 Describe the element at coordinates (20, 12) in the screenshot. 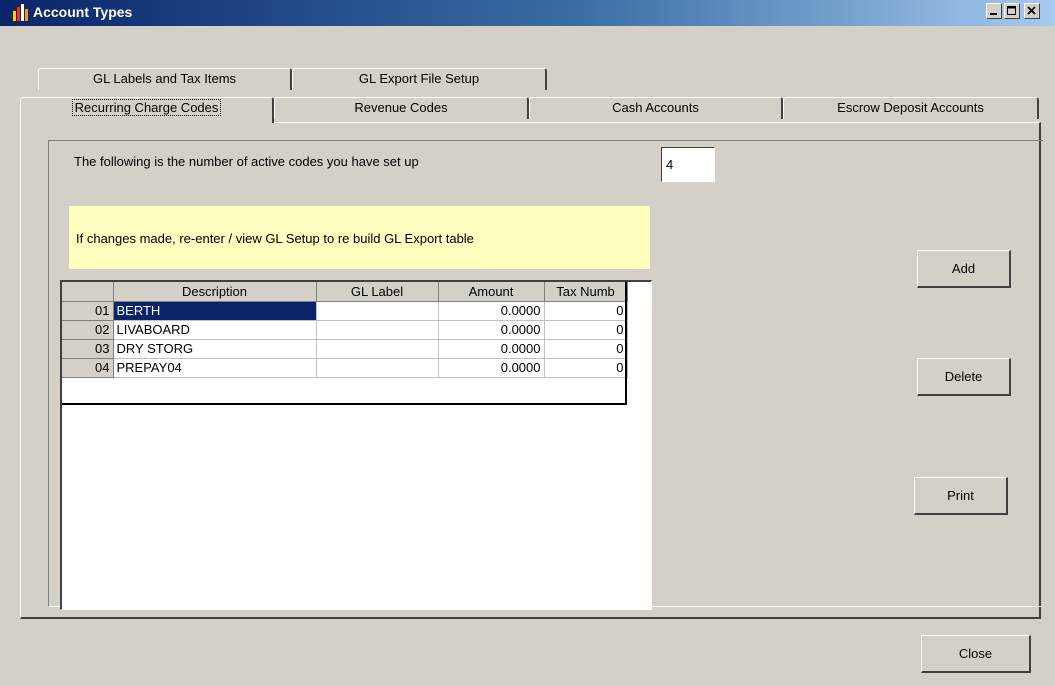

I see `app-icon` at that location.